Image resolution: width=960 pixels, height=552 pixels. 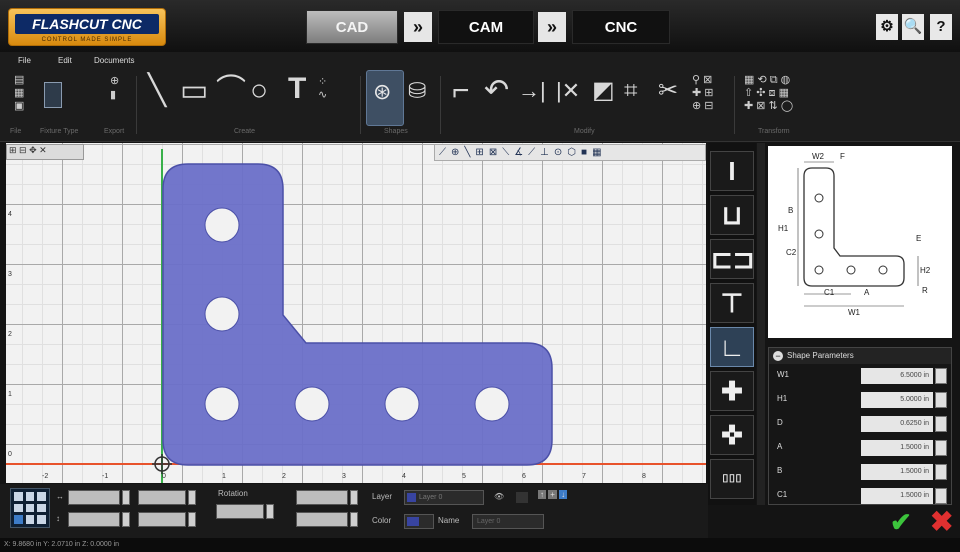 What do you see at coordinates (322, 519) in the screenshot?
I see `y-position-field` at bounding box center [322, 519].